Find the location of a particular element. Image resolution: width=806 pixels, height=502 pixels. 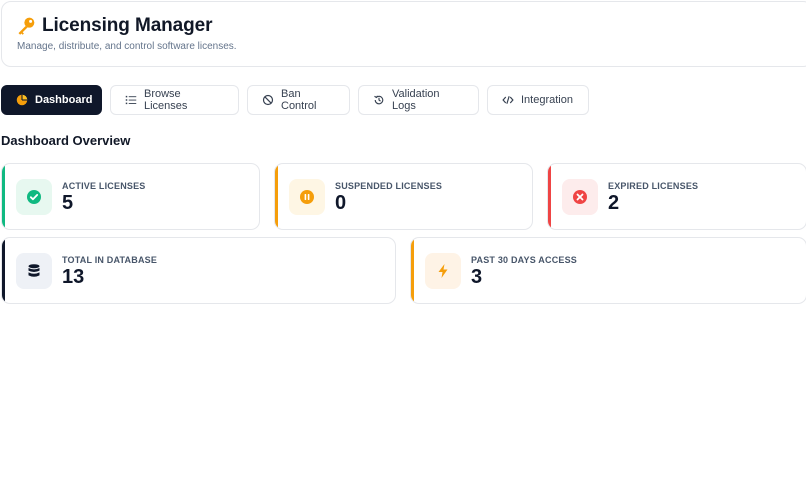

tab-validation-logs: Validation Logs is located at coordinates (418, 100).